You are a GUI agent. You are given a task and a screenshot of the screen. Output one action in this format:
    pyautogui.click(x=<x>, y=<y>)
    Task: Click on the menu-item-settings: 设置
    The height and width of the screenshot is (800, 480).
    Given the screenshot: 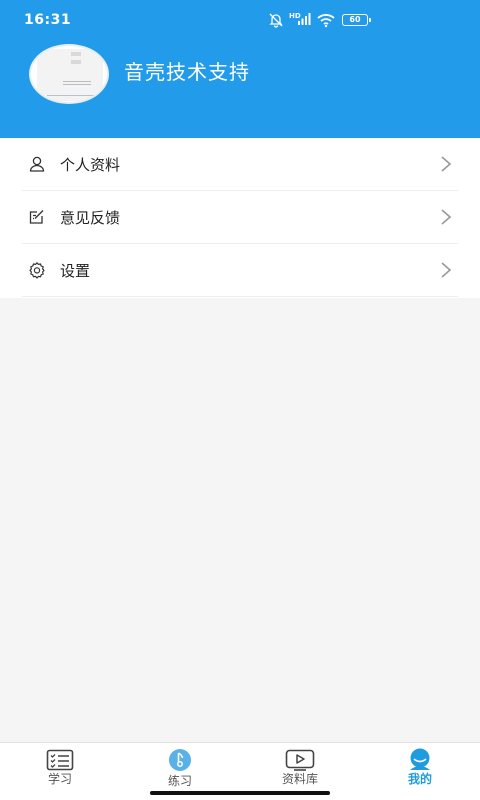 What is the action you would take?
    pyautogui.click(x=240, y=270)
    